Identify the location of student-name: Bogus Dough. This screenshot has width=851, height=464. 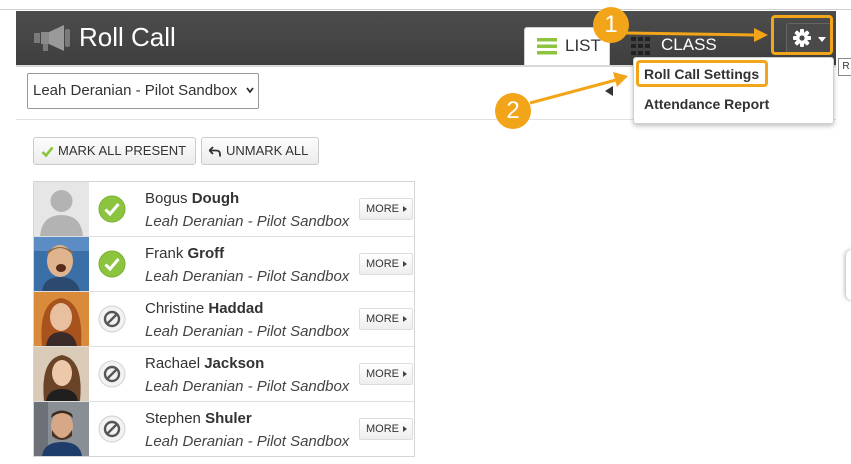
(192, 198).